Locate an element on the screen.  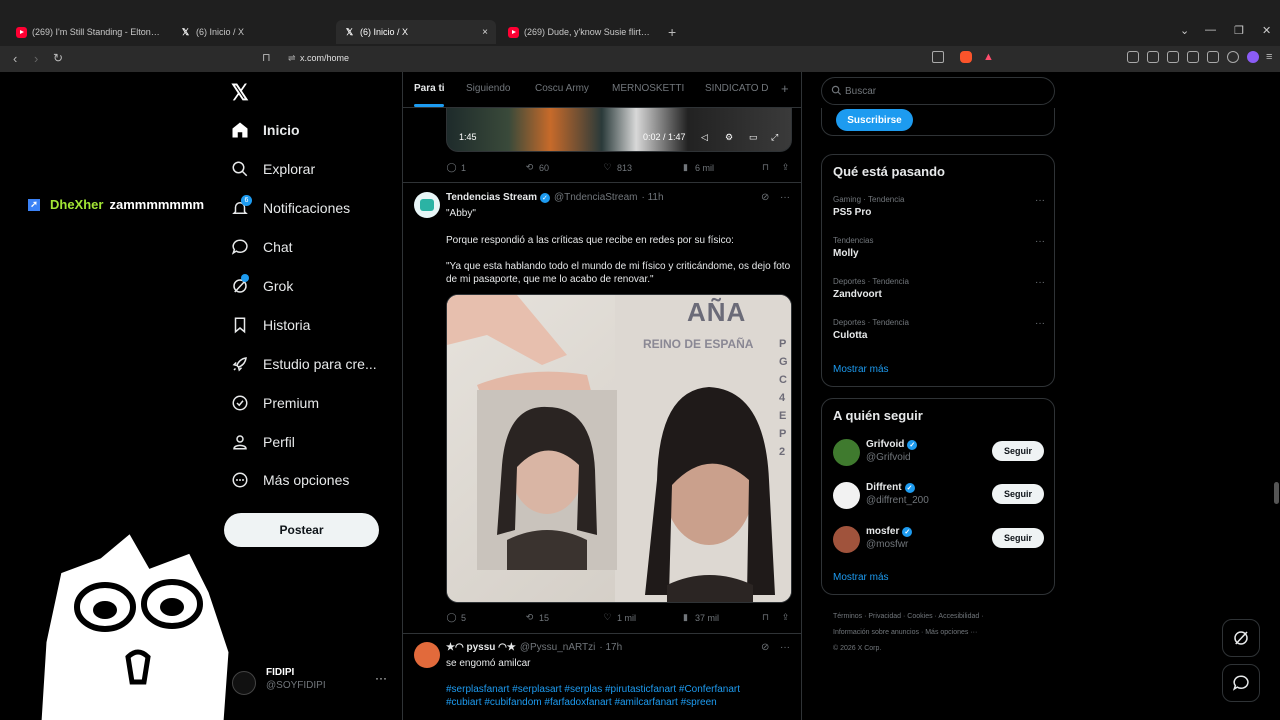
tab-list: SINDICATO D is located at coordinates (737, 88).